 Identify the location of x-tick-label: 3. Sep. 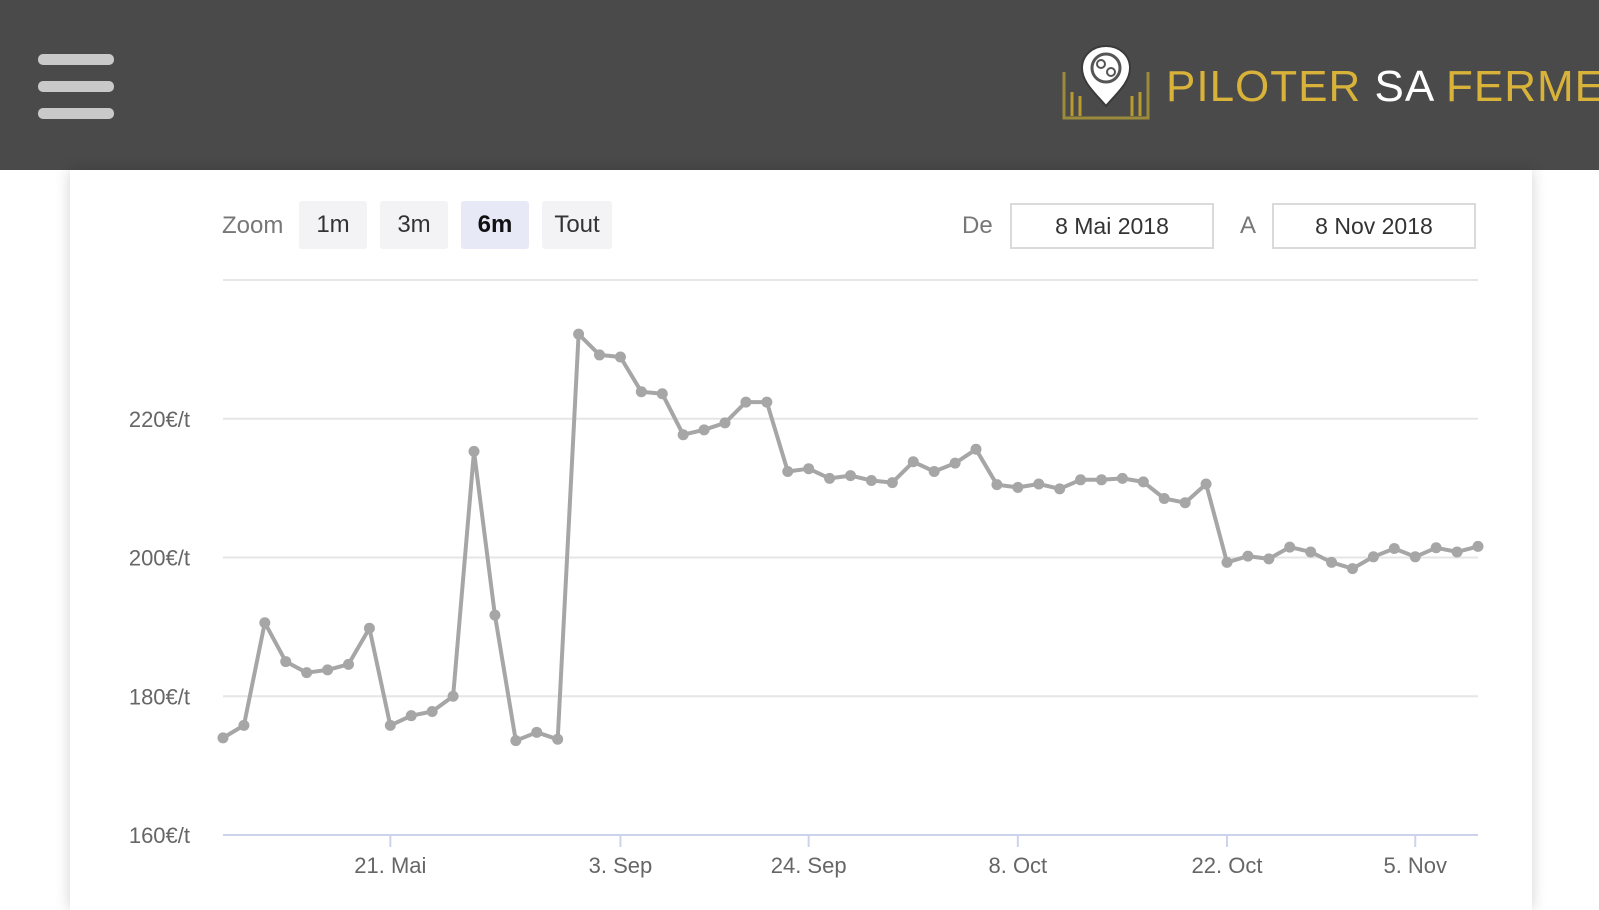
(621, 865).